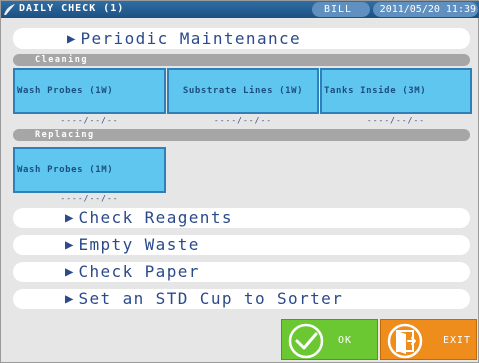  Describe the element at coordinates (9, 9) in the screenshot. I see `app-logo-icon` at that location.